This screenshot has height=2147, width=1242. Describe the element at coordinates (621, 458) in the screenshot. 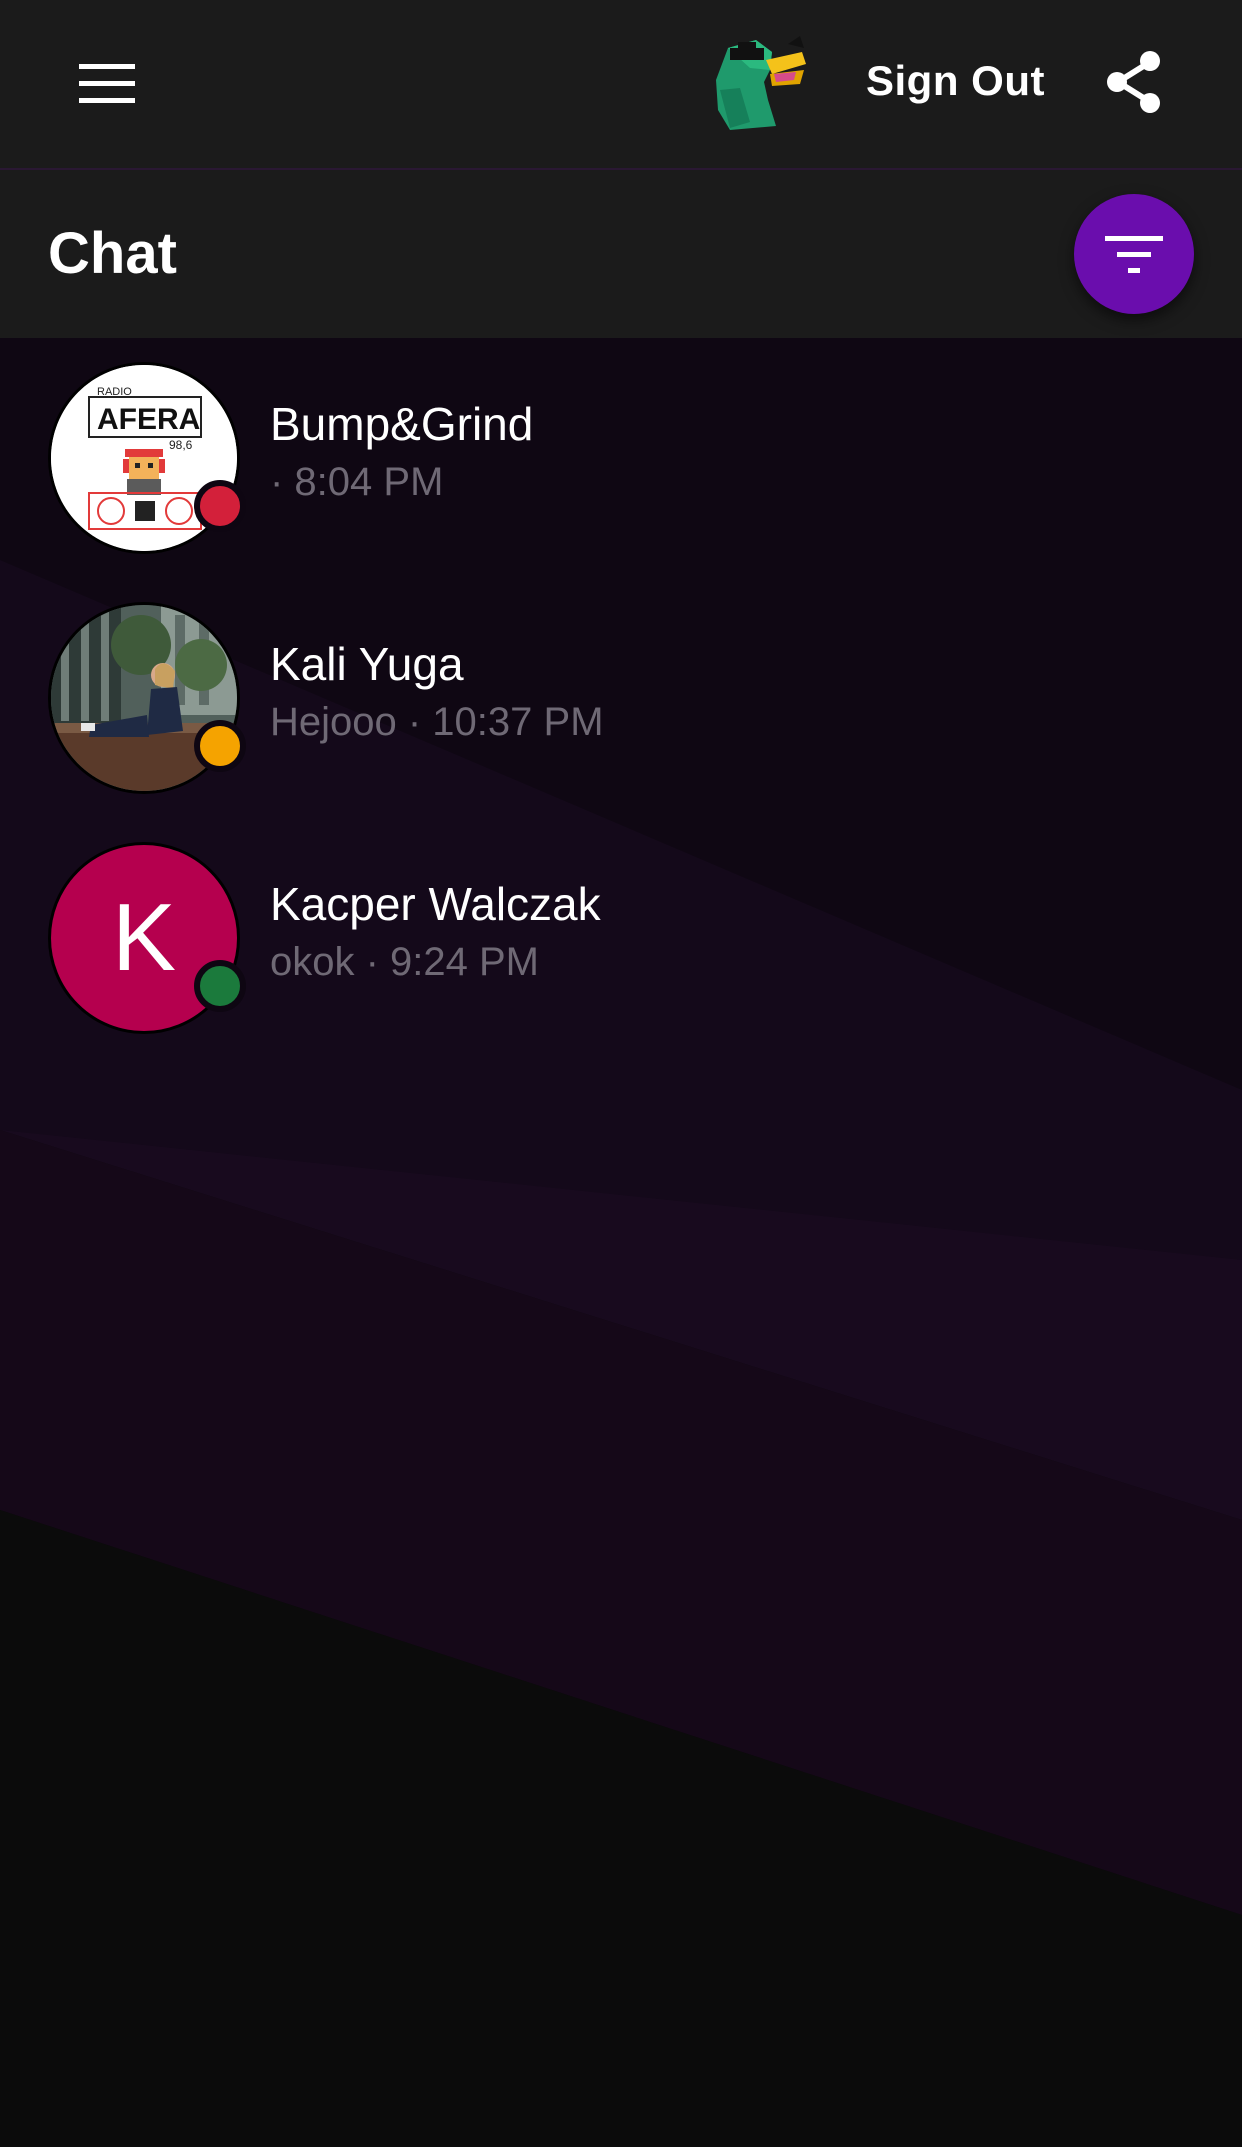

I see `chat-list-item: RADIO AFERA 98,6 Bump&Grind · 8:04 PM` at that location.